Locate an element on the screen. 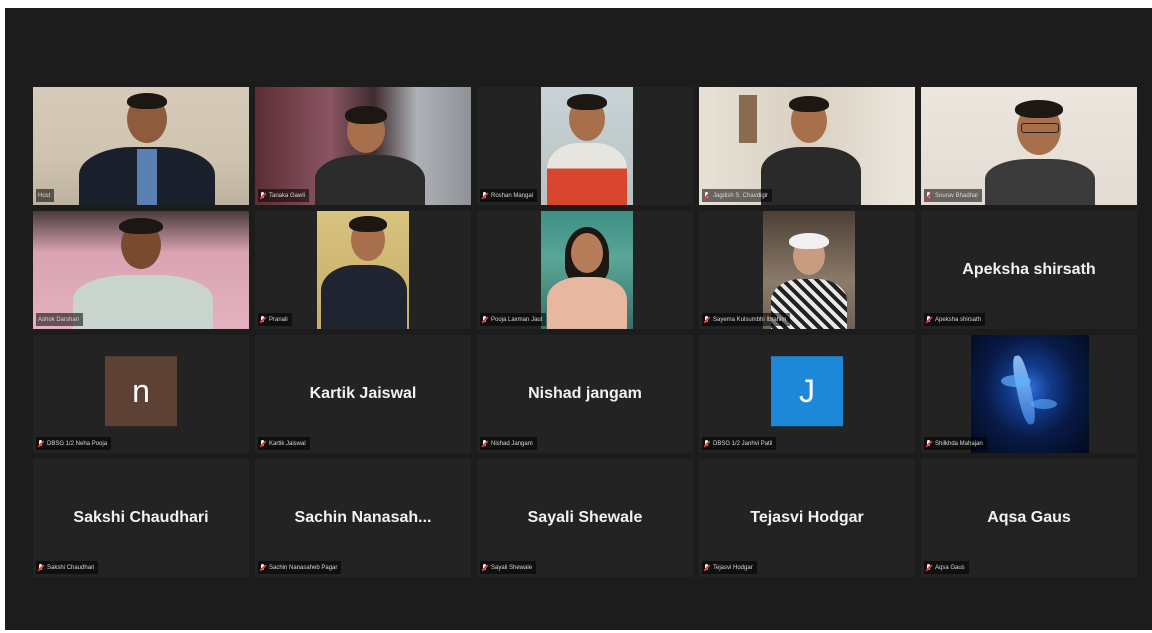 This screenshot has height=633, width=1152. participant-tile: Aqsa Gaus Aqsa Gaus is located at coordinates (1029, 518).